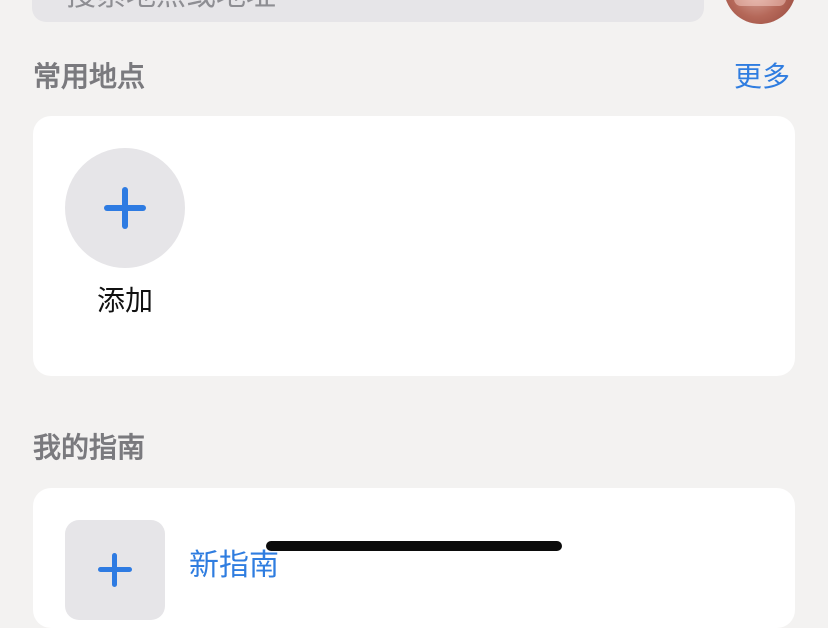  I want to click on add-label: 添加, so click(124, 300).